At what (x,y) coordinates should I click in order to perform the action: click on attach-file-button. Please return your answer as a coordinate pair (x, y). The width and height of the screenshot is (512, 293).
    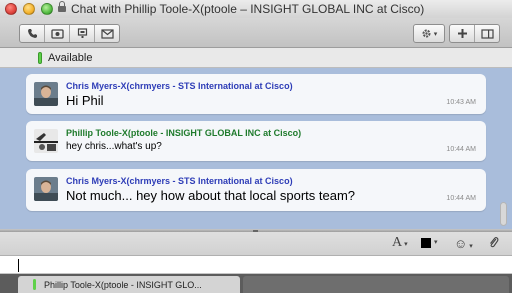
    Looking at the image, I should click on (493, 244).